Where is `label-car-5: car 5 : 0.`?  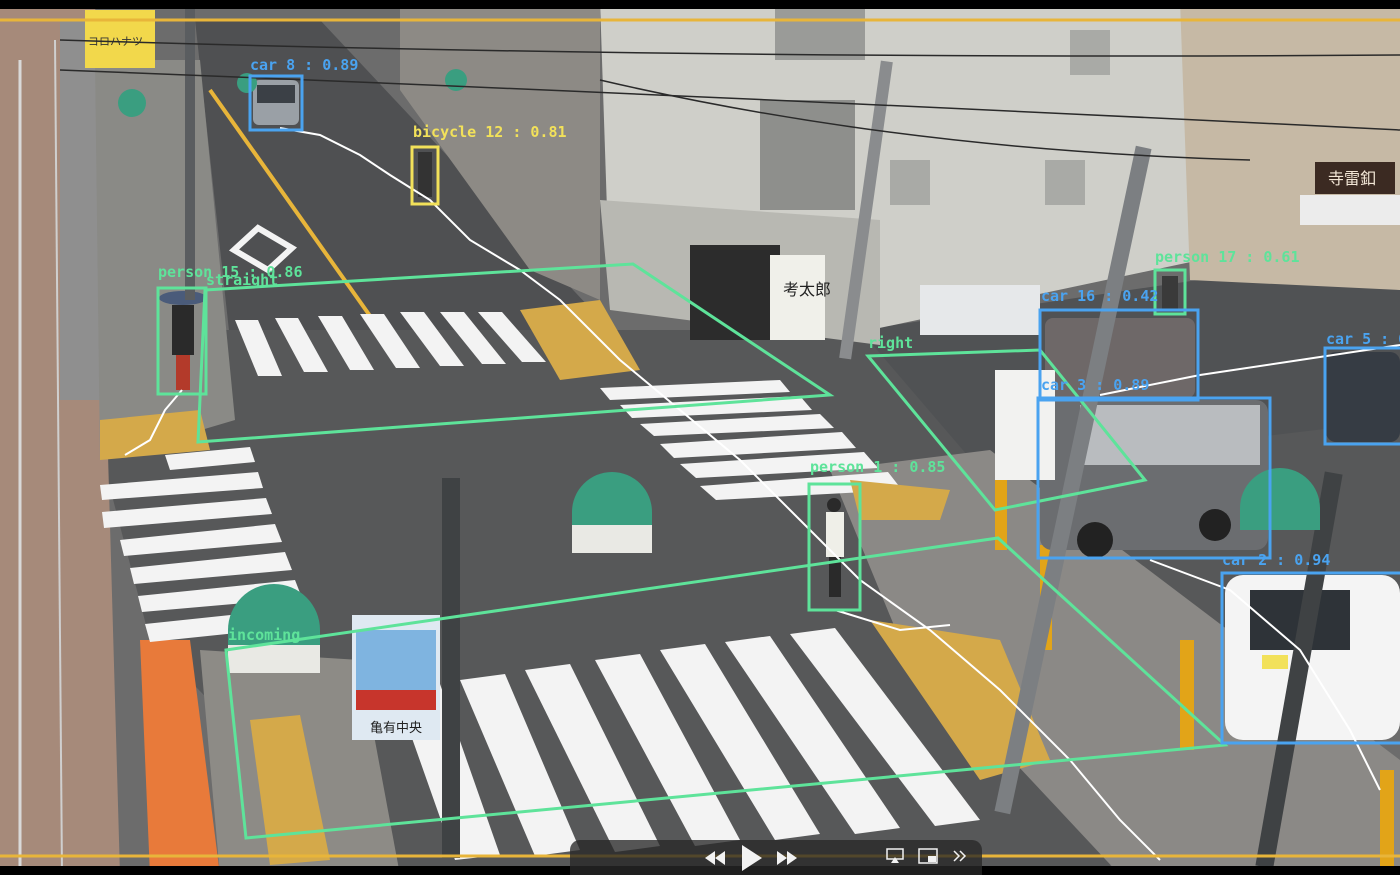
label-car-5: car 5 : 0. is located at coordinates (1363, 339).